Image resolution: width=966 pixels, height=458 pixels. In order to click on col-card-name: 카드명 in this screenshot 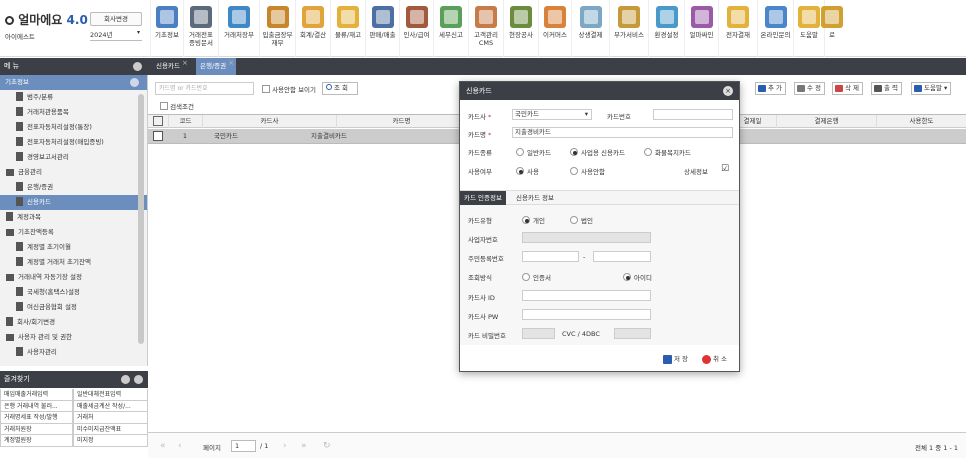, I will do `click(401, 121)`.